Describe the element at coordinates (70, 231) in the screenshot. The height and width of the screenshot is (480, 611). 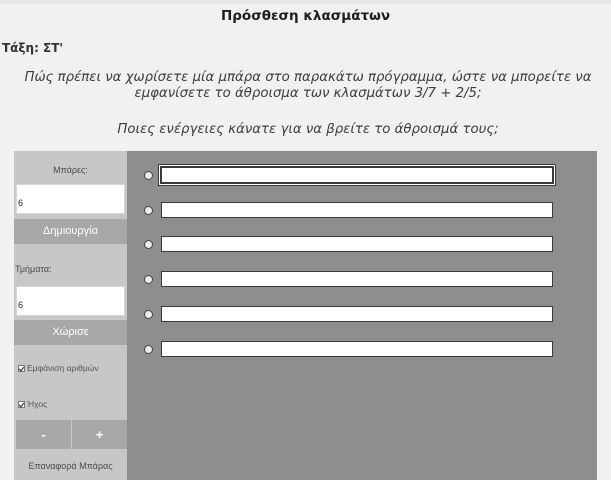
I see `create-button: Δημιουργία` at that location.